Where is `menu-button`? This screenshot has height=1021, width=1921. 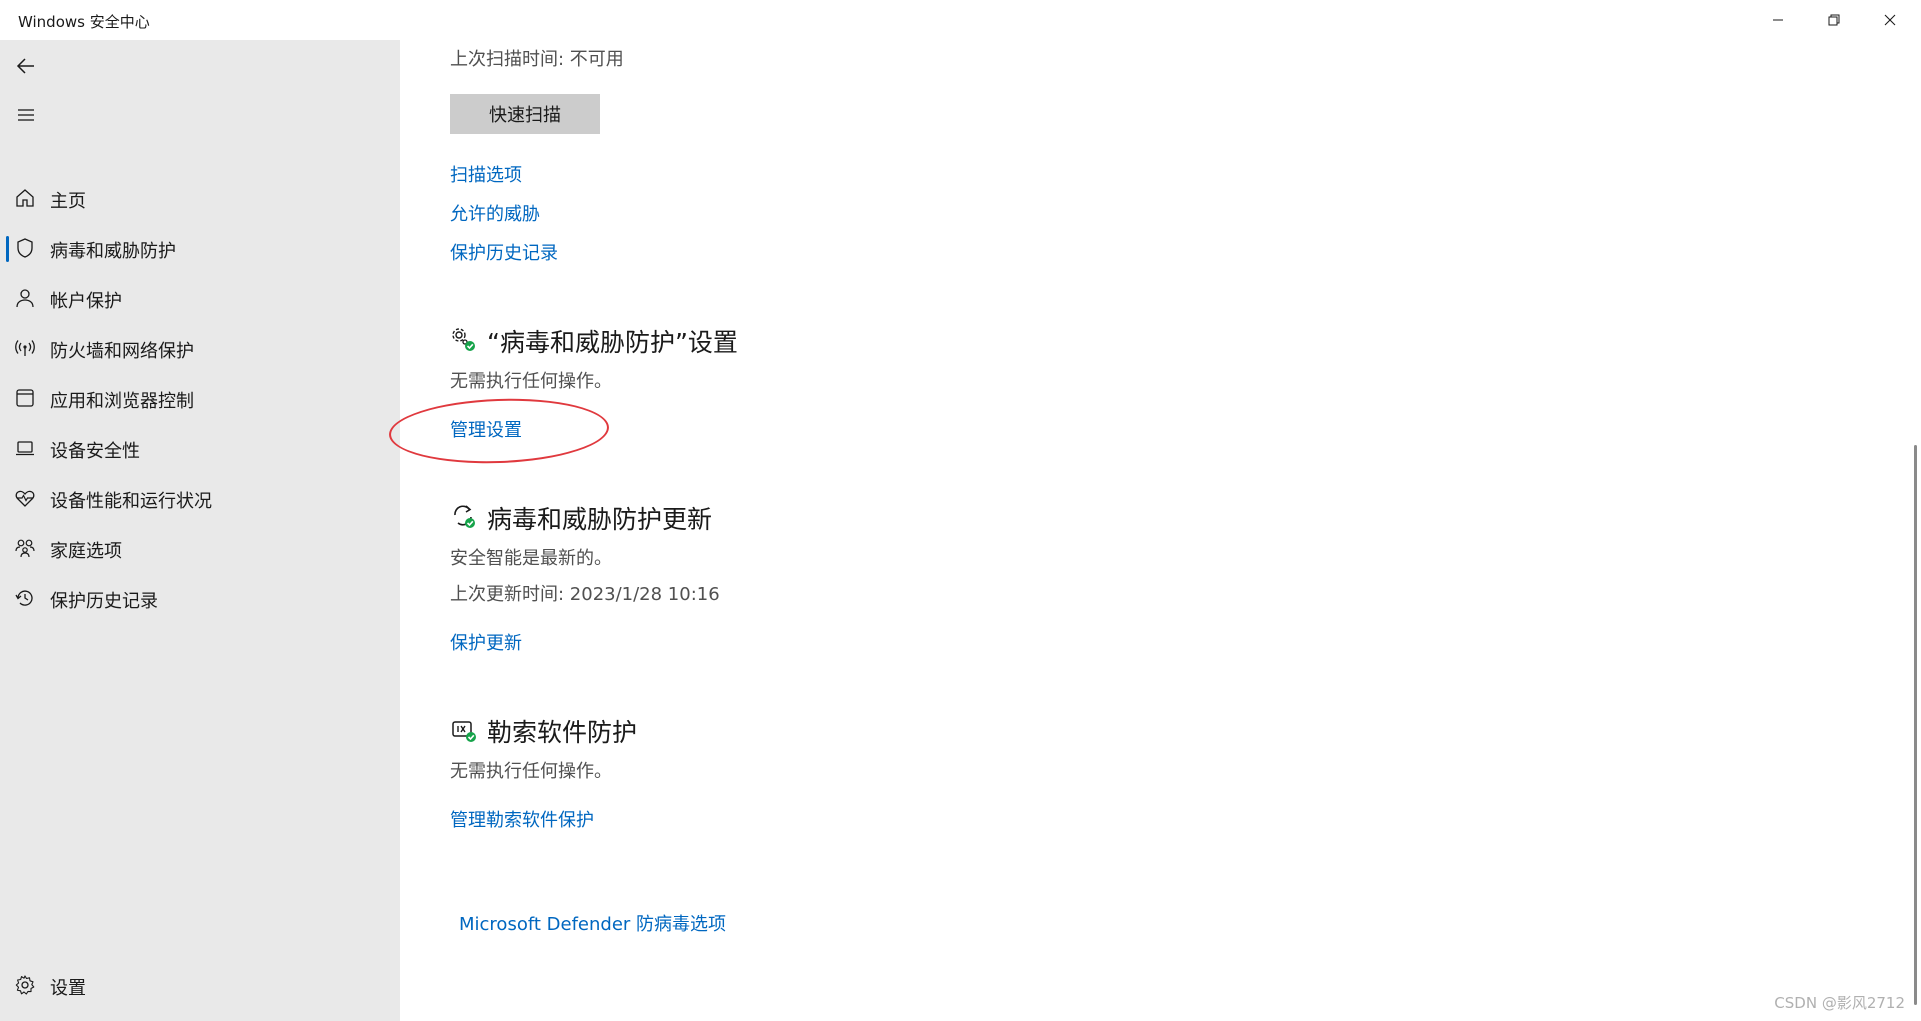 menu-button is located at coordinates (26, 115).